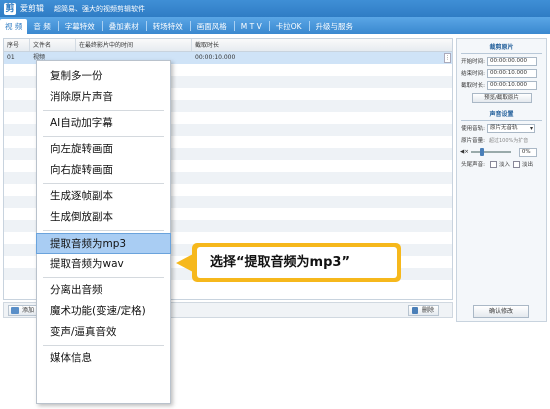  I want to click on menu-top-padding, so click(103, 63).